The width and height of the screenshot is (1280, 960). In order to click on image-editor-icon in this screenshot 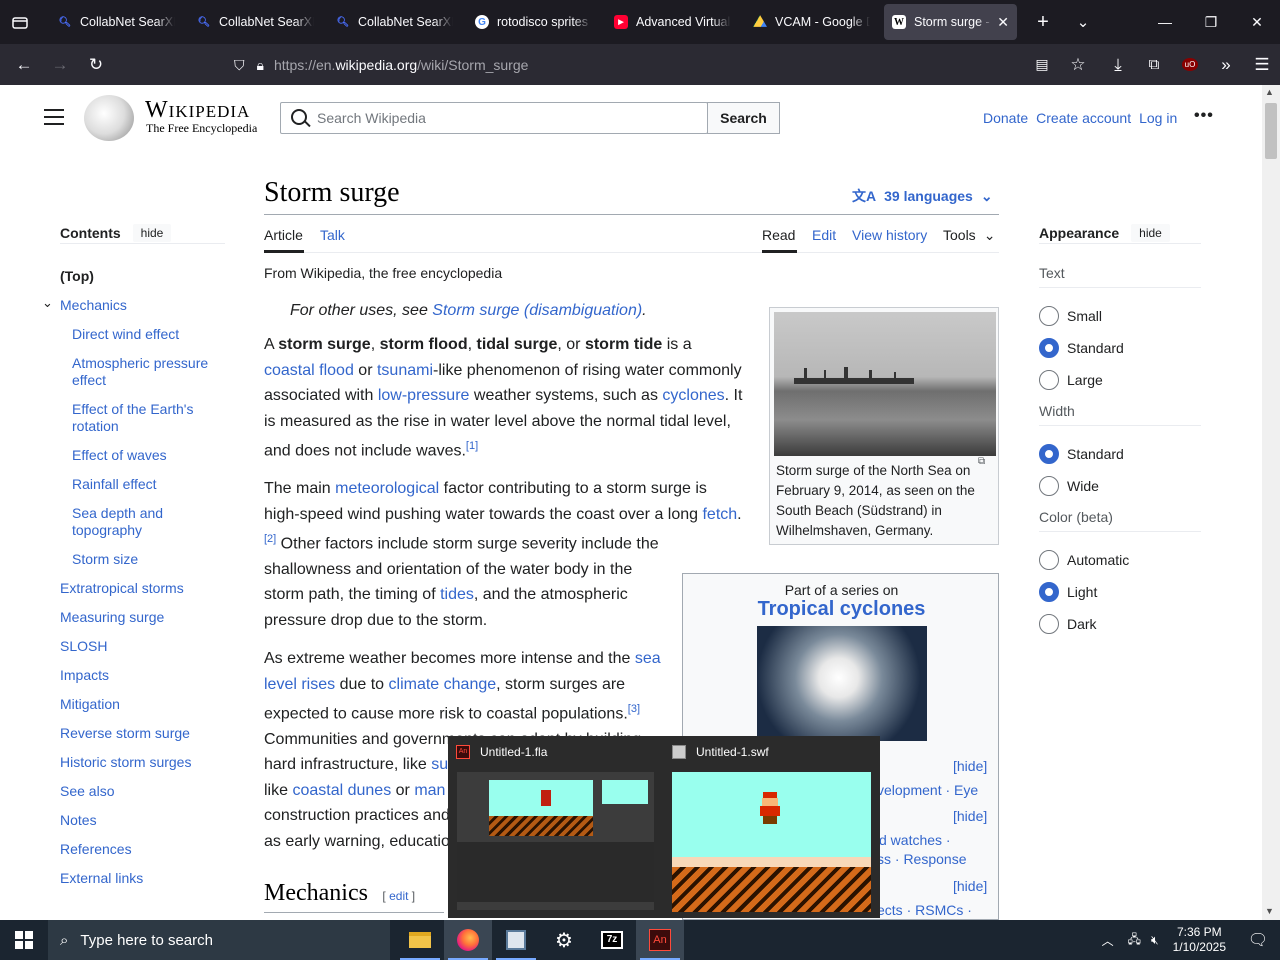, I will do `click(516, 940)`.